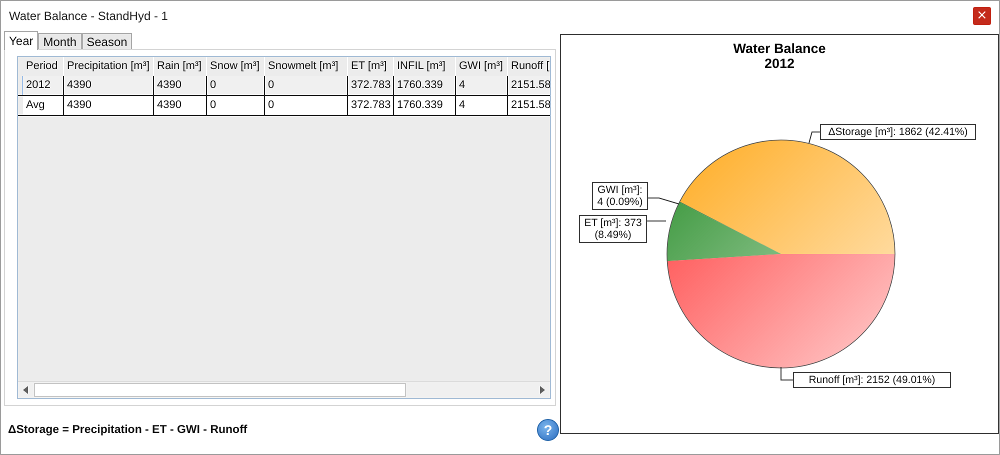  Describe the element at coordinates (21, 40) in the screenshot. I see `tab: Year` at that location.